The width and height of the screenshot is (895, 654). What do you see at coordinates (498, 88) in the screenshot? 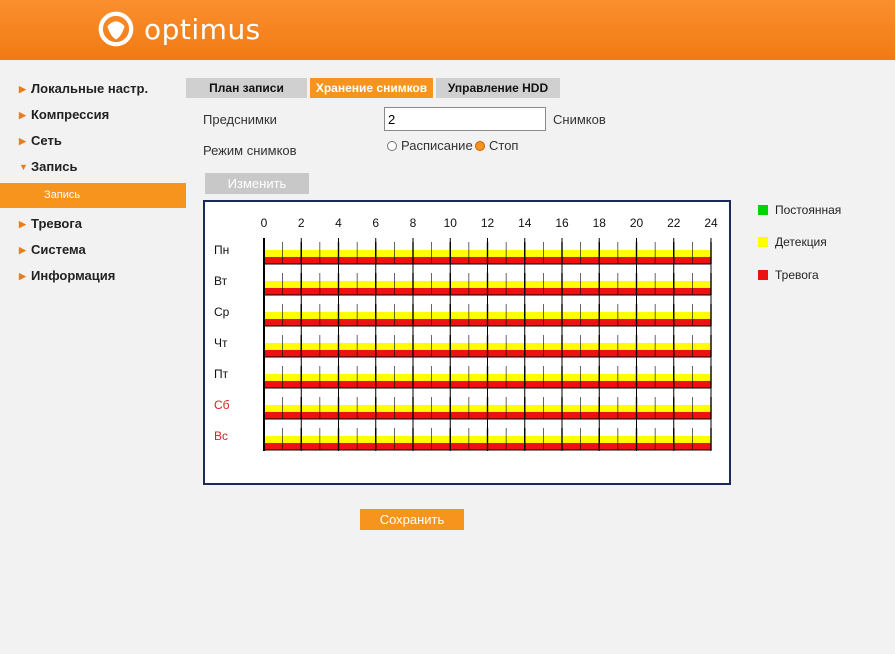
I see `tab-hdd-management: Управление HDD` at bounding box center [498, 88].